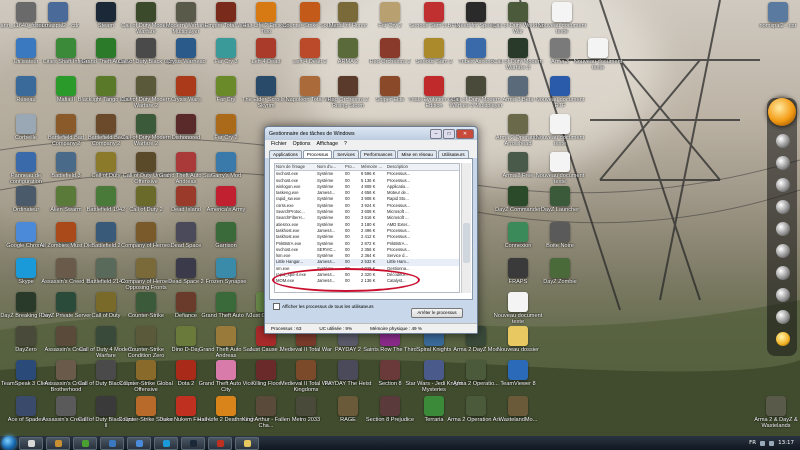 The image size is (800, 450). What do you see at coordinates (752, 443) in the screenshot?
I see `language-indicator: FR` at bounding box center [752, 443].